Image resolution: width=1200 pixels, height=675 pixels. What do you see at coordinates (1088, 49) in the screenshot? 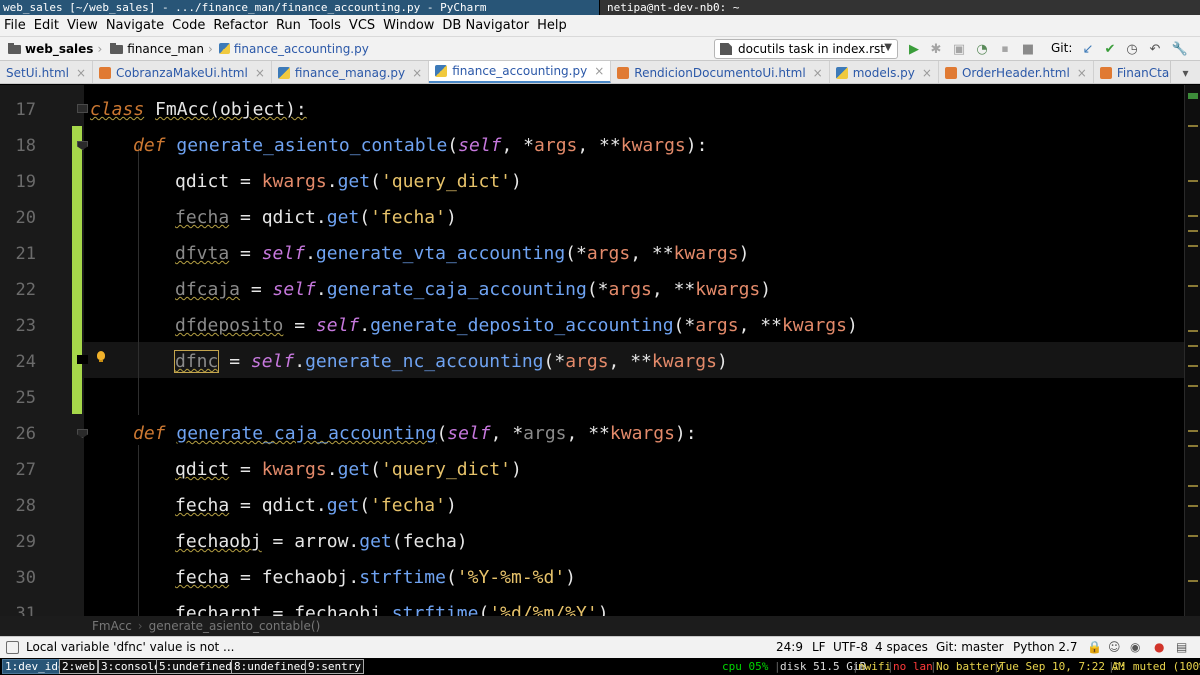
I see `git-update-icon: ↙` at bounding box center [1088, 49].